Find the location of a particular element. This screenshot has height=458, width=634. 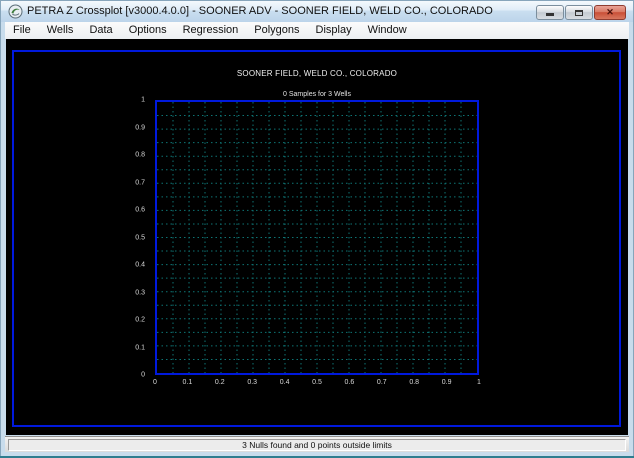

y-tick-label: 0.1 is located at coordinates (140, 347).